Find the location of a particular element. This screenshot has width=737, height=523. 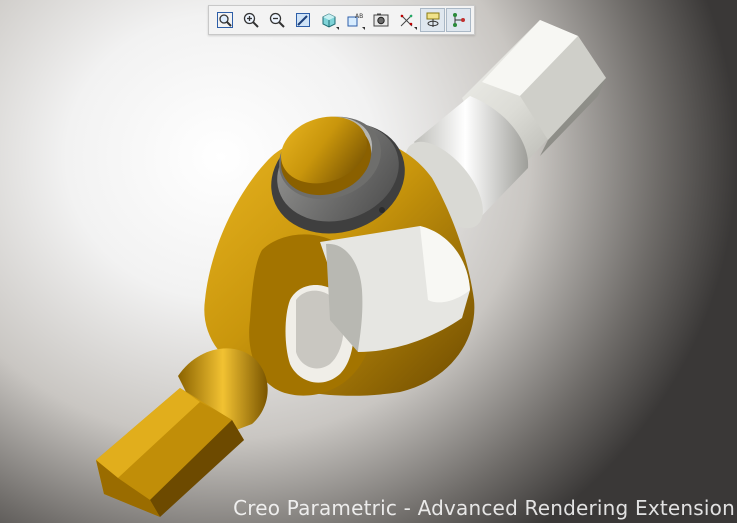

view-manager-icon is located at coordinates (380, 20).